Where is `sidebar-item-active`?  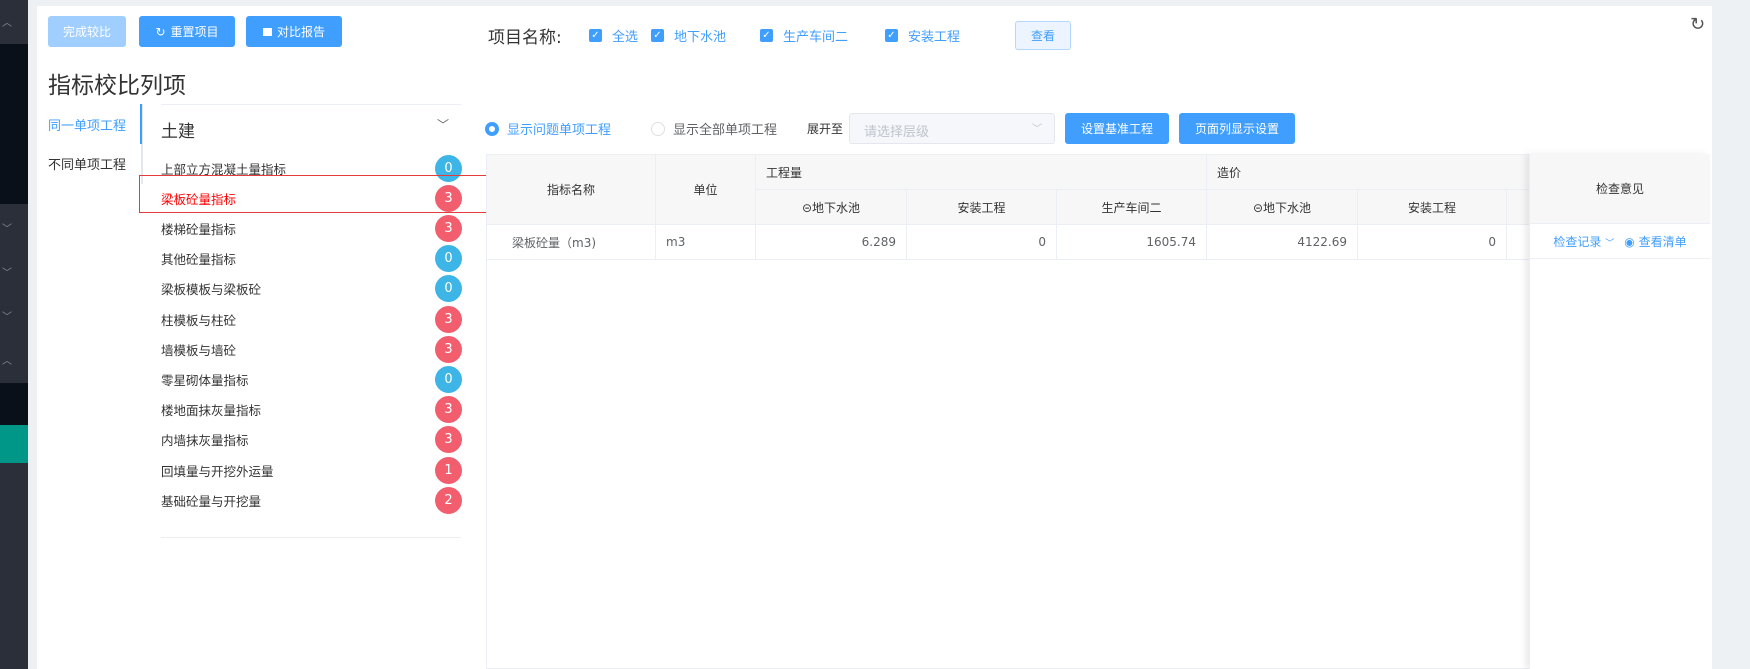
sidebar-item-active is located at coordinates (14, 444).